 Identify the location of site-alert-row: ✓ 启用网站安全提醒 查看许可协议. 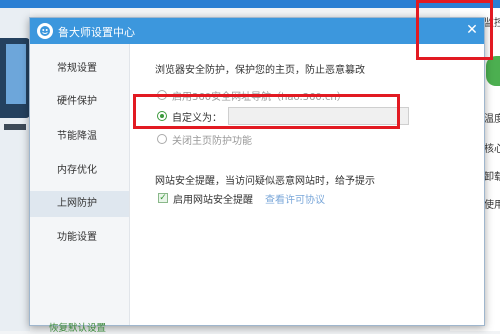
(241, 198).